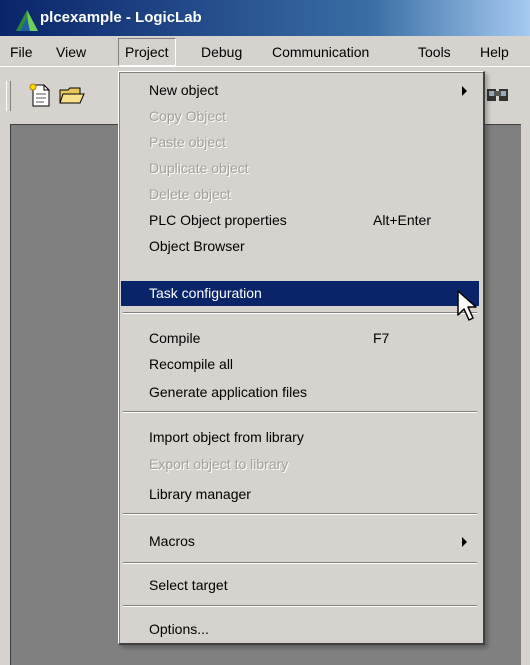 This screenshot has width=530, height=665. Describe the element at coordinates (320, 52) in the screenshot. I see `menu-communication: Communication` at that location.